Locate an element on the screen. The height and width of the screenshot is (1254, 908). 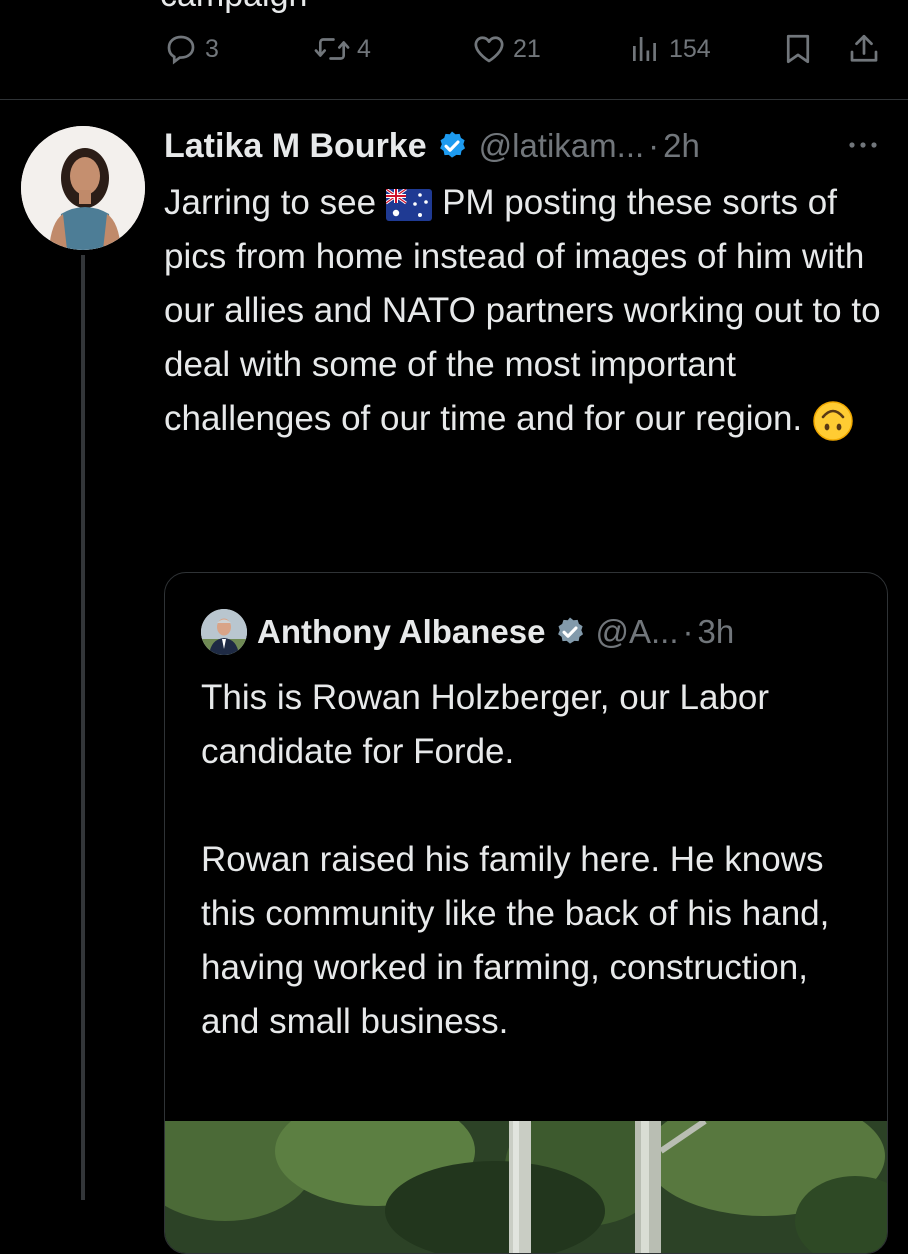
tweet-text-start: Jarring to see is located at coordinates (270, 202).